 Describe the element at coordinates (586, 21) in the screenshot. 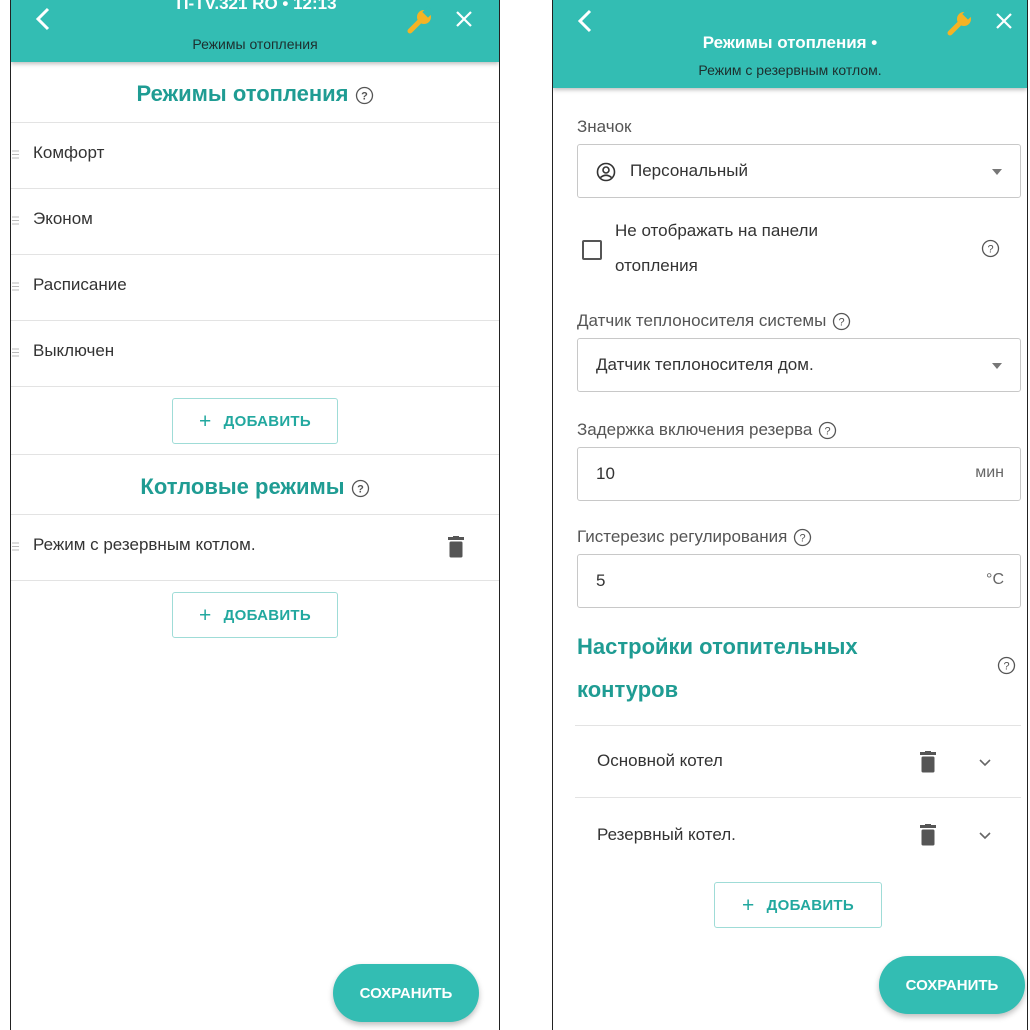

I see `back-arrow-icon` at that location.